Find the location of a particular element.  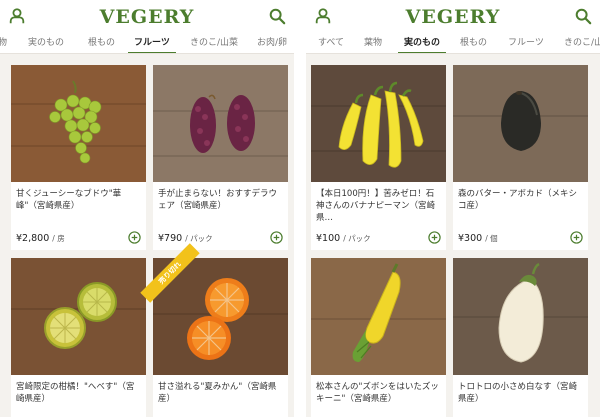

product-card: 手が止まらない！おすすデラウェア（宮崎県産） ¥790 / パック is located at coordinates (220, 157).